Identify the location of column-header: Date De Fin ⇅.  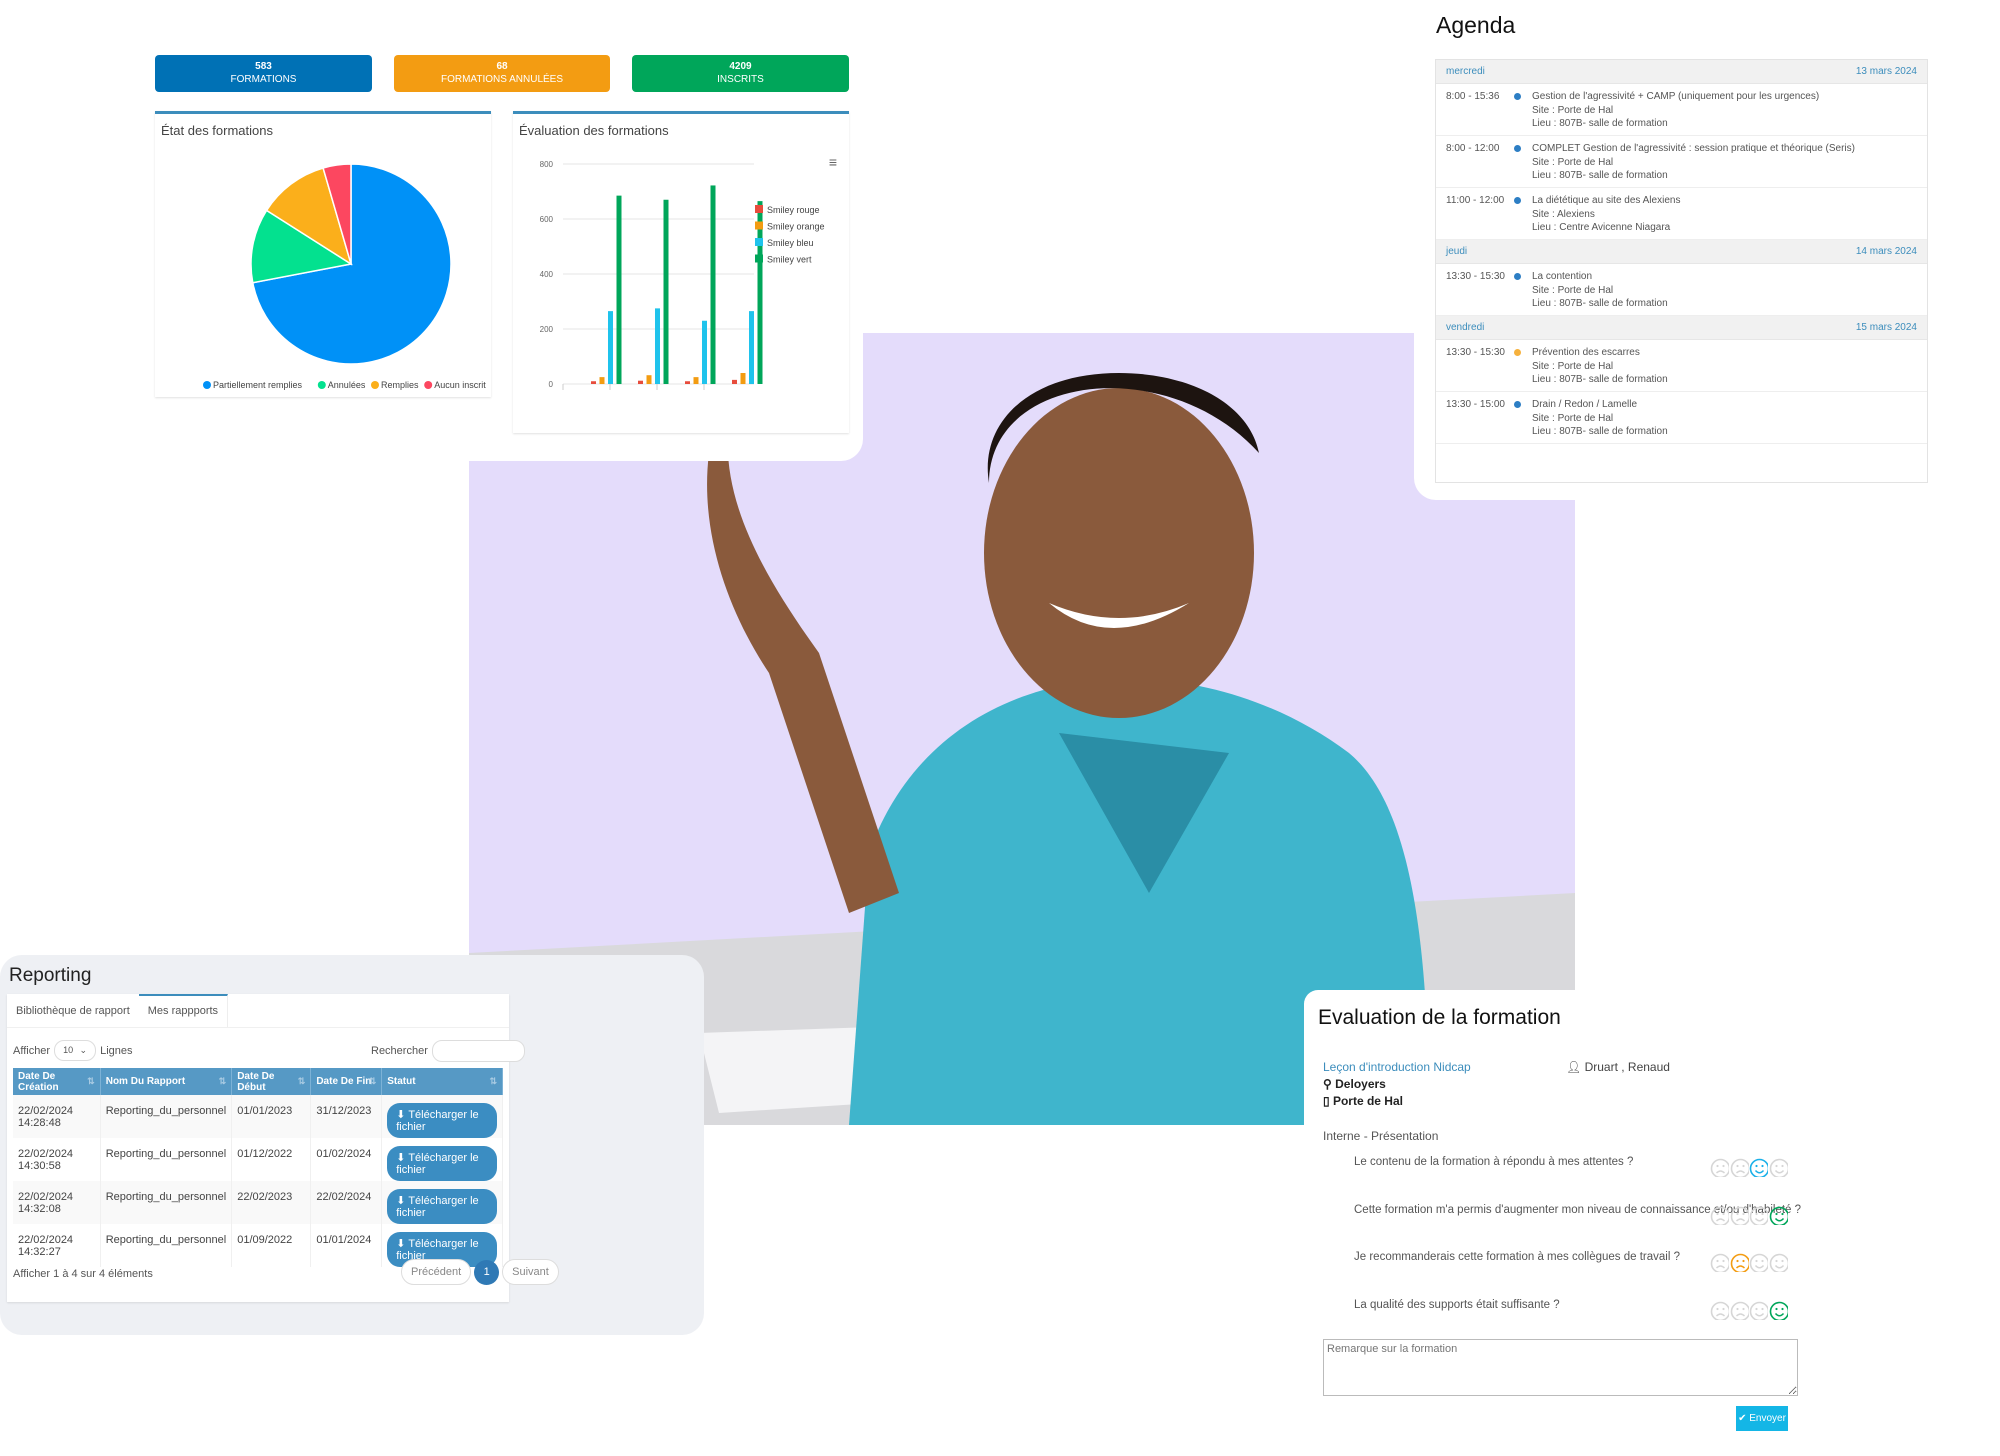
(346, 1081).